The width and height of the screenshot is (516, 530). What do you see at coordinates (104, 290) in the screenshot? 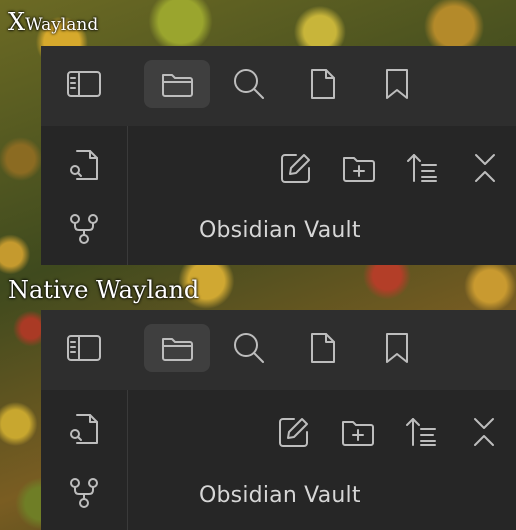
I see `caption-native-wayland: Native Wayland` at bounding box center [104, 290].